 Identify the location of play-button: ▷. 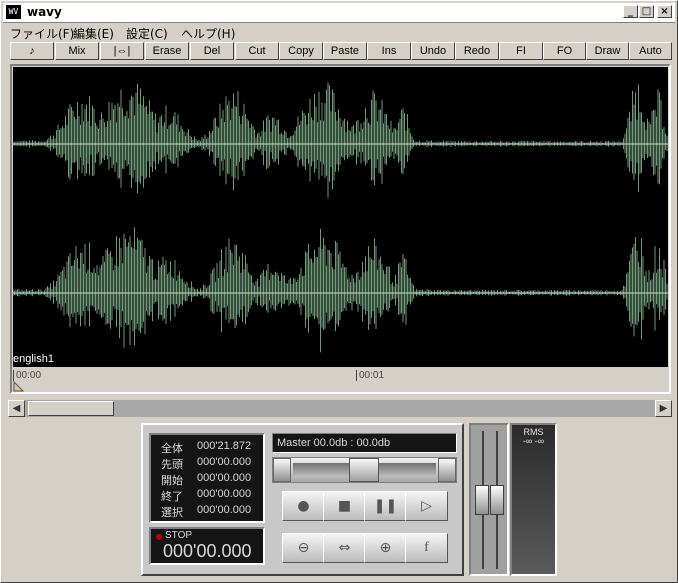
(426, 506).